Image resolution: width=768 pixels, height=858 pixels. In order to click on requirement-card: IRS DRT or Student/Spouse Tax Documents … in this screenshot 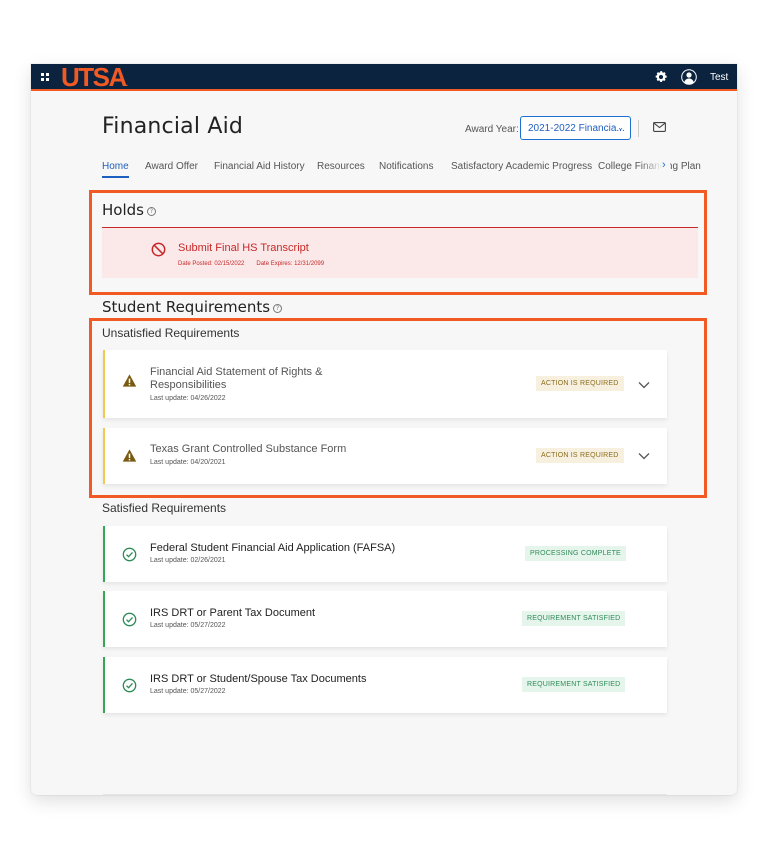, I will do `click(385, 685)`.